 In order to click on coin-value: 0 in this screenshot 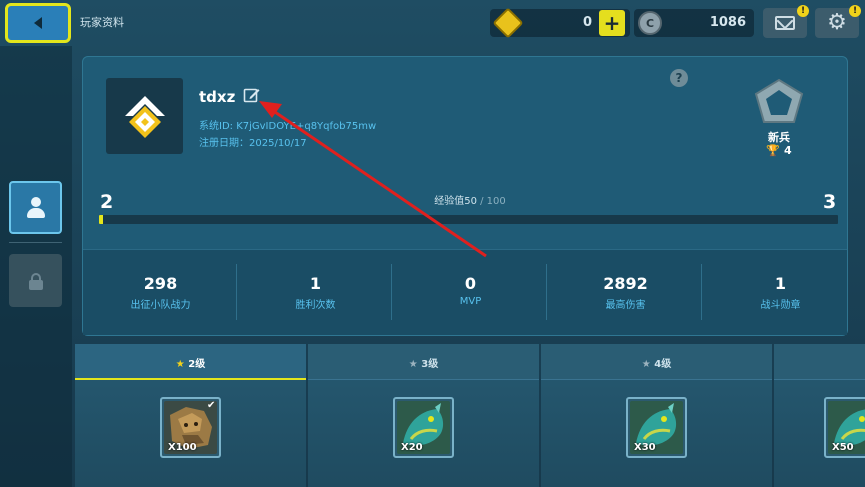, I will do `click(587, 22)`.